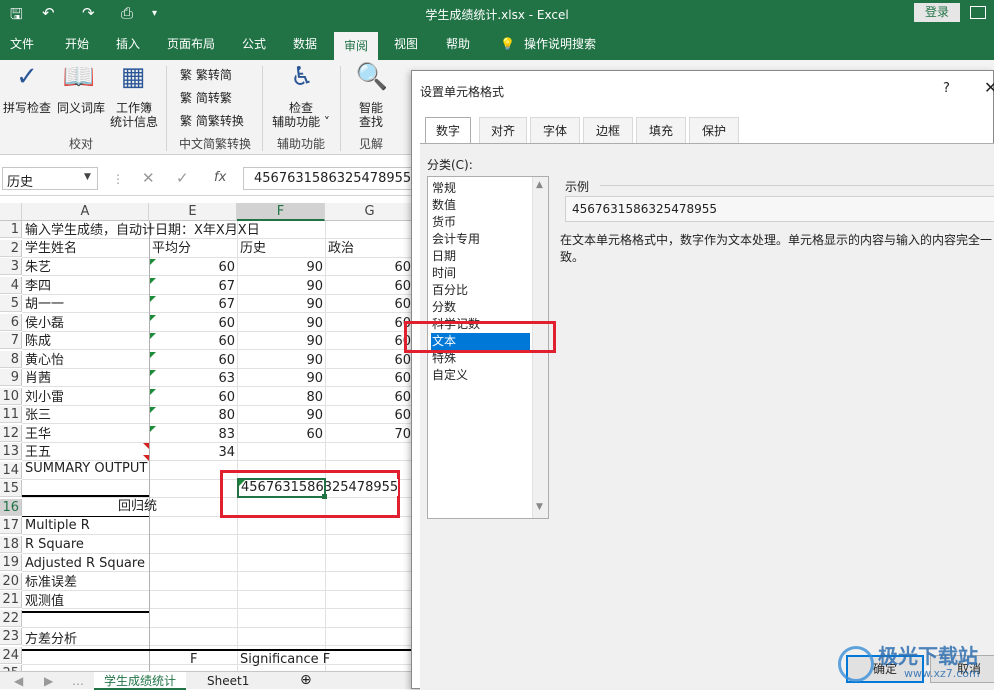 This screenshot has height=690, width=994. Describe the element at coordinates (44, 323) in the screenshot. I see `cell-student-name: 侯小磊` at that location.